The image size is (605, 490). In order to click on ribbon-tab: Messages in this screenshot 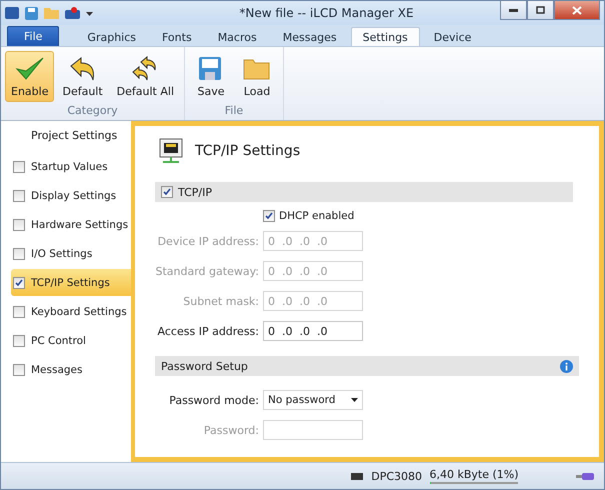, I will do `click(309, 36)`.